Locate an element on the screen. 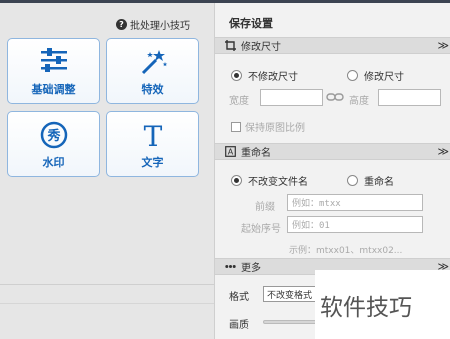 This screenshot has width=450, height=339. left-divider is located at coordinates (107, 284).